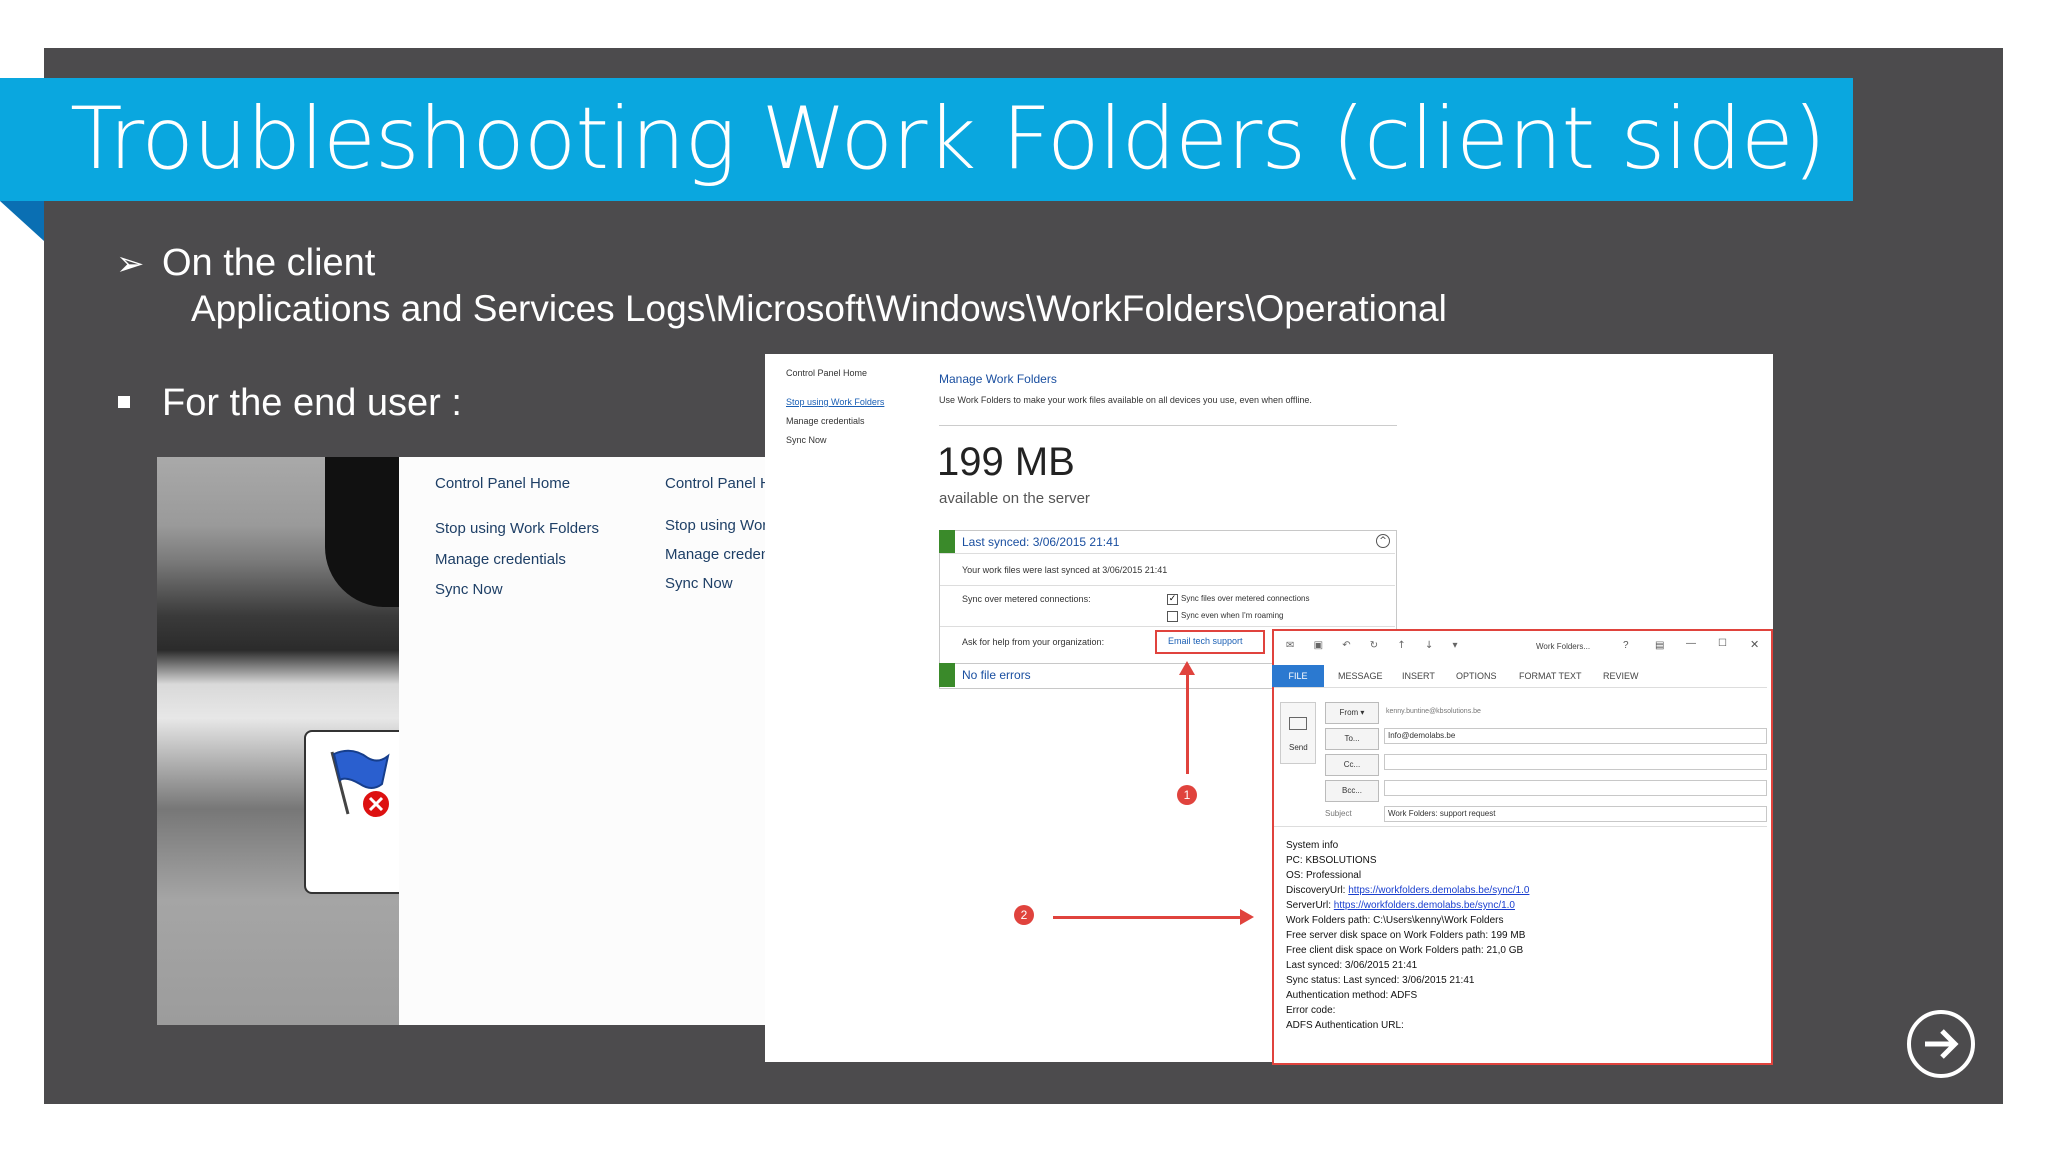  Describe the element at coordinates (826, 373) in the screenshot. I see `sidebar-control-panel-home: Control Panel Home` at that location.